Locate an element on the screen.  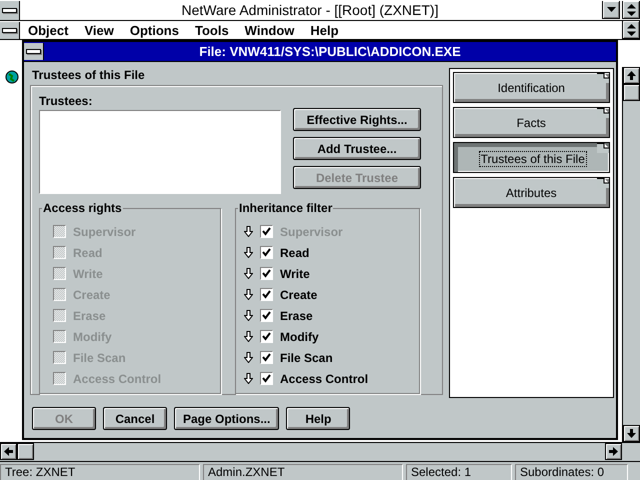
group-title: Inheritance filter is located at coordinates (286, 208).